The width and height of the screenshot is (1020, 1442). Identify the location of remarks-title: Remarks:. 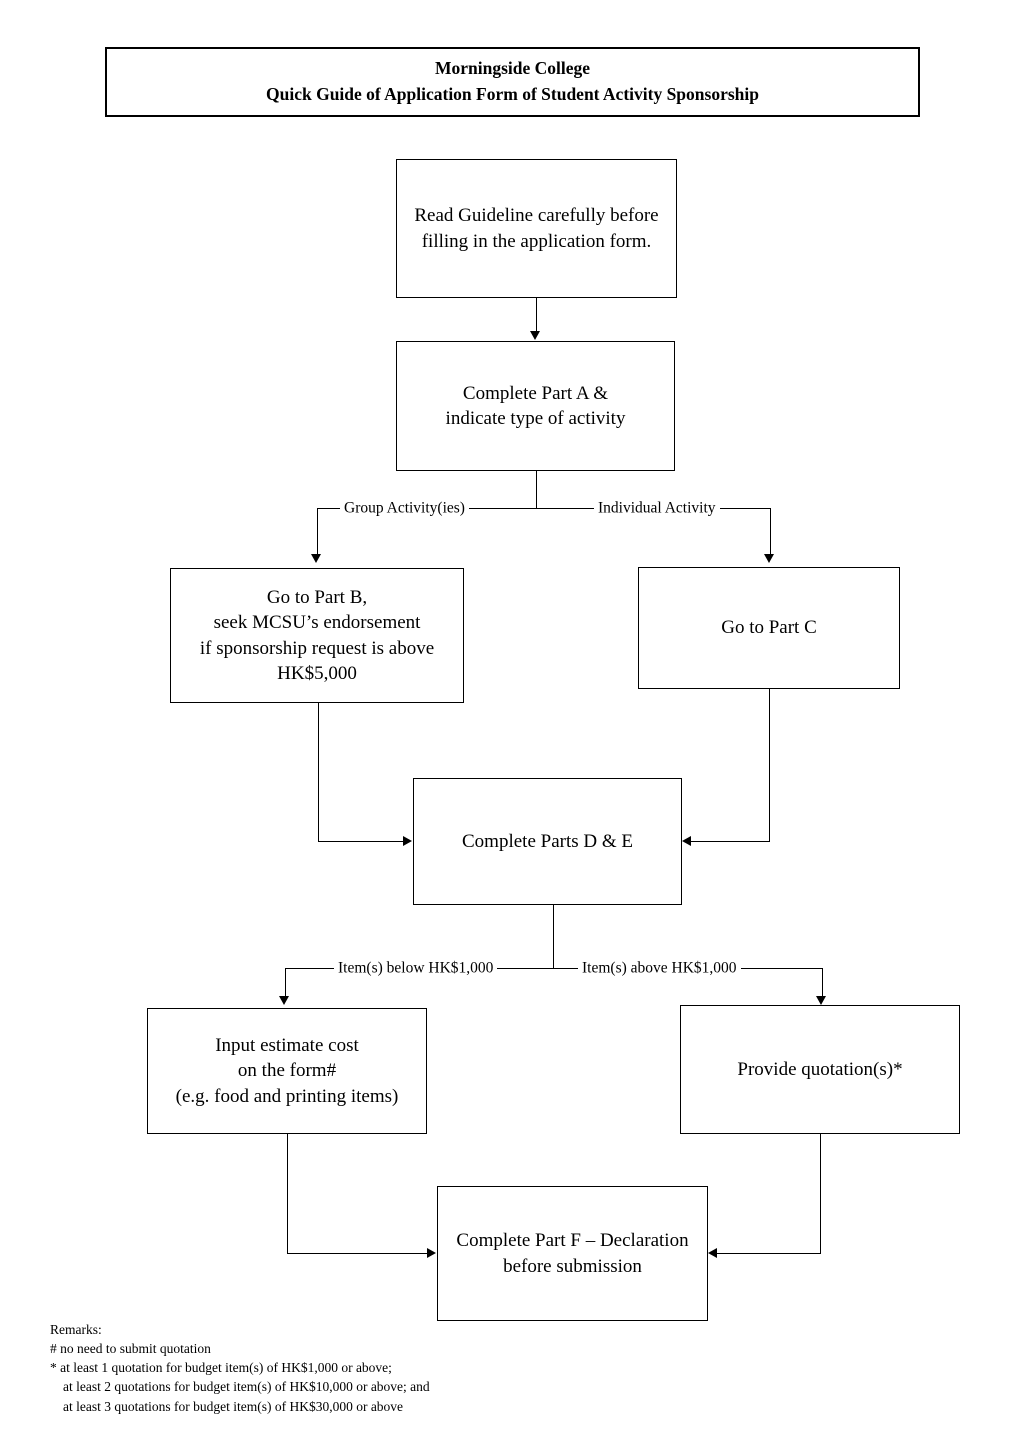
(76, 1329).